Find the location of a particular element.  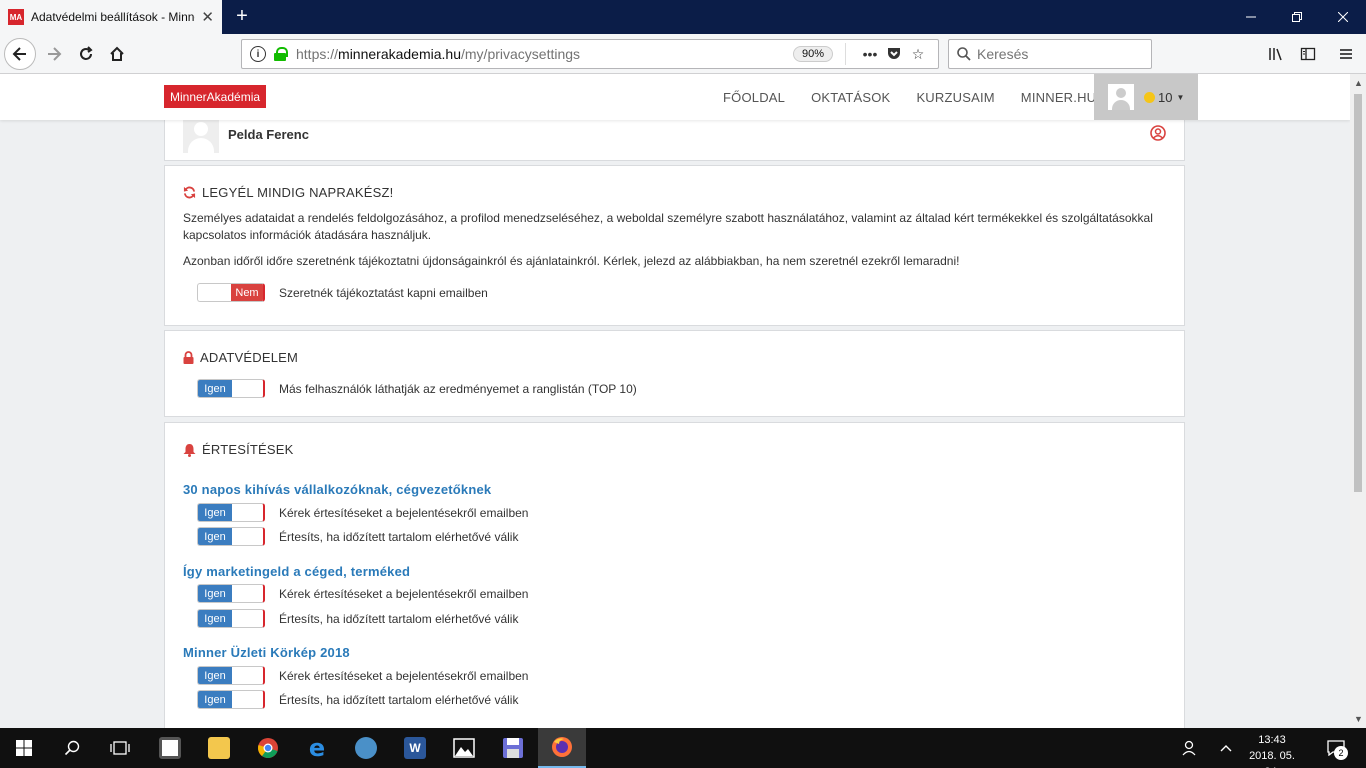

home-button is located at coordinates (117, 54).